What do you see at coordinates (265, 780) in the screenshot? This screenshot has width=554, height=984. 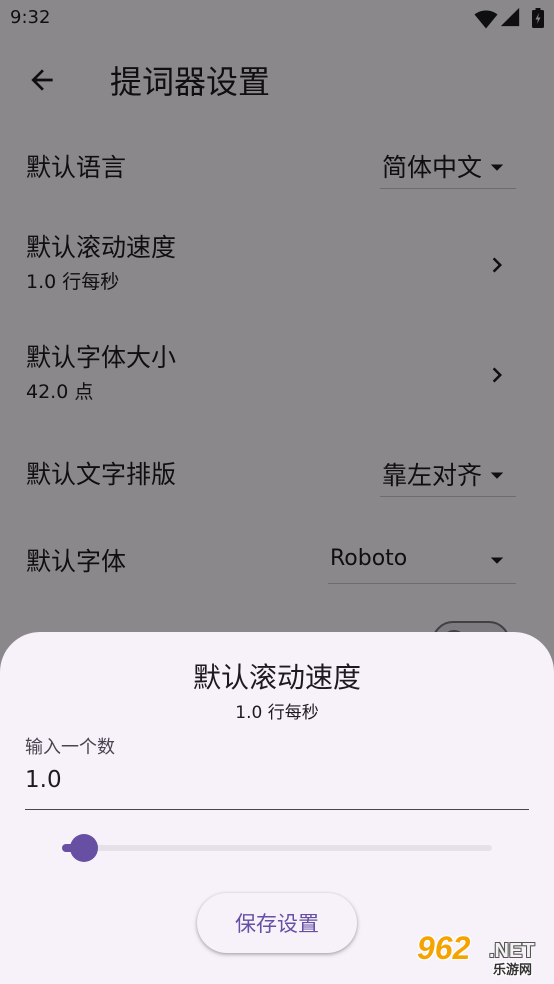 I see `speed-input` at bounding box center [265, 780].